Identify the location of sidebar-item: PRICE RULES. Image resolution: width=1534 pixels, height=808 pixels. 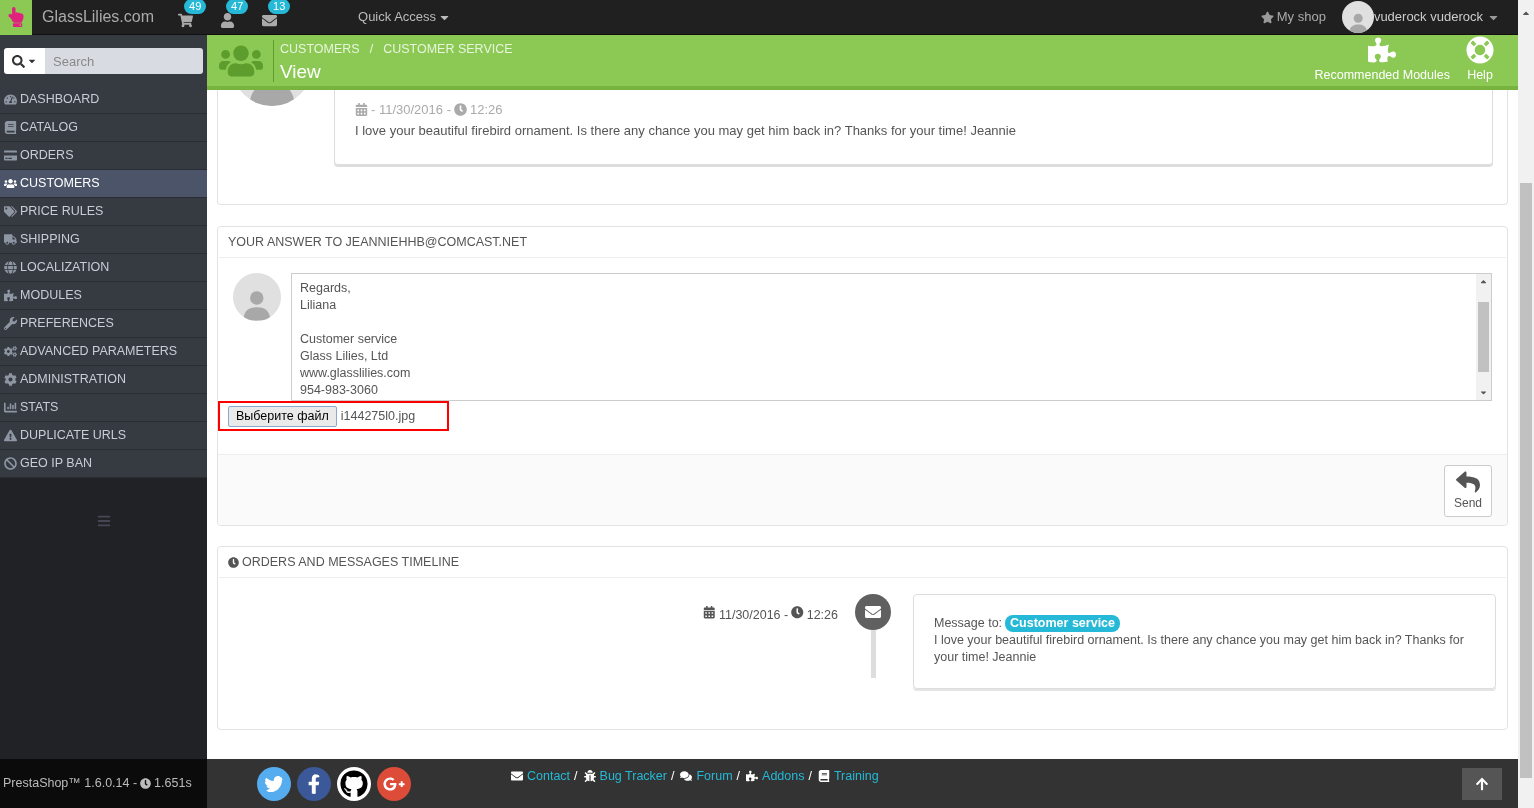
(103, 212).